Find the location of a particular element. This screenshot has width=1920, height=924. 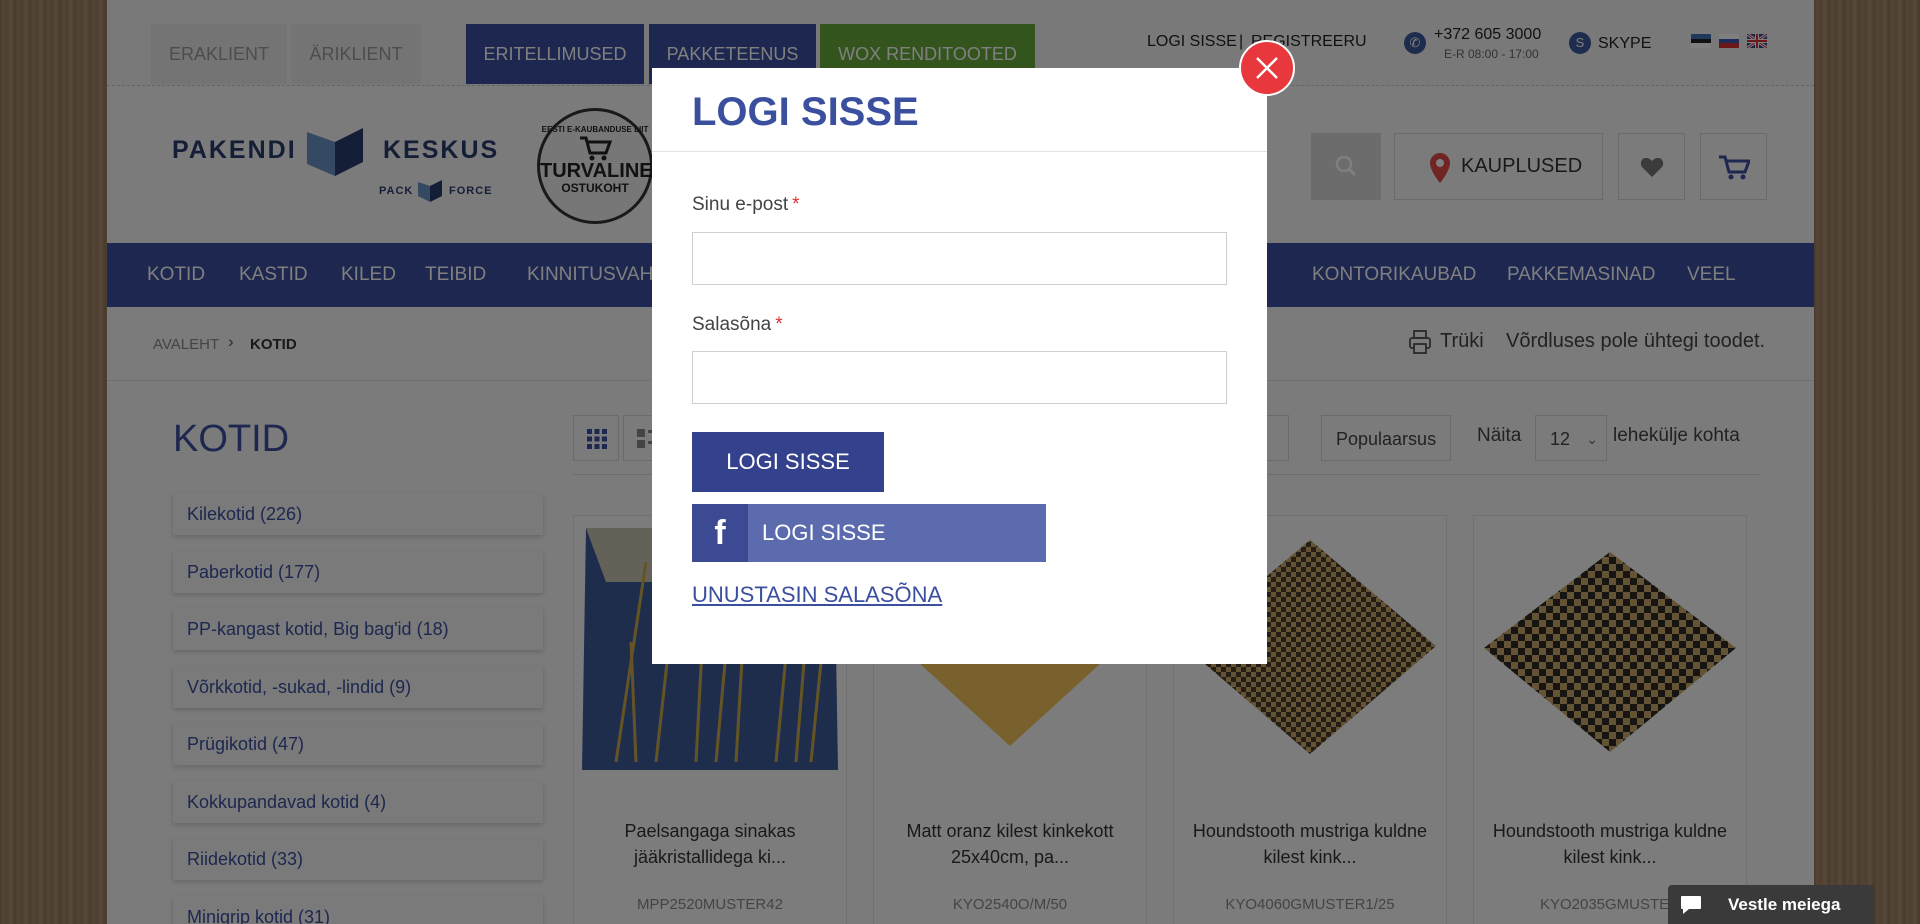

facebook-icon: f is located at coordinates (720, 533).